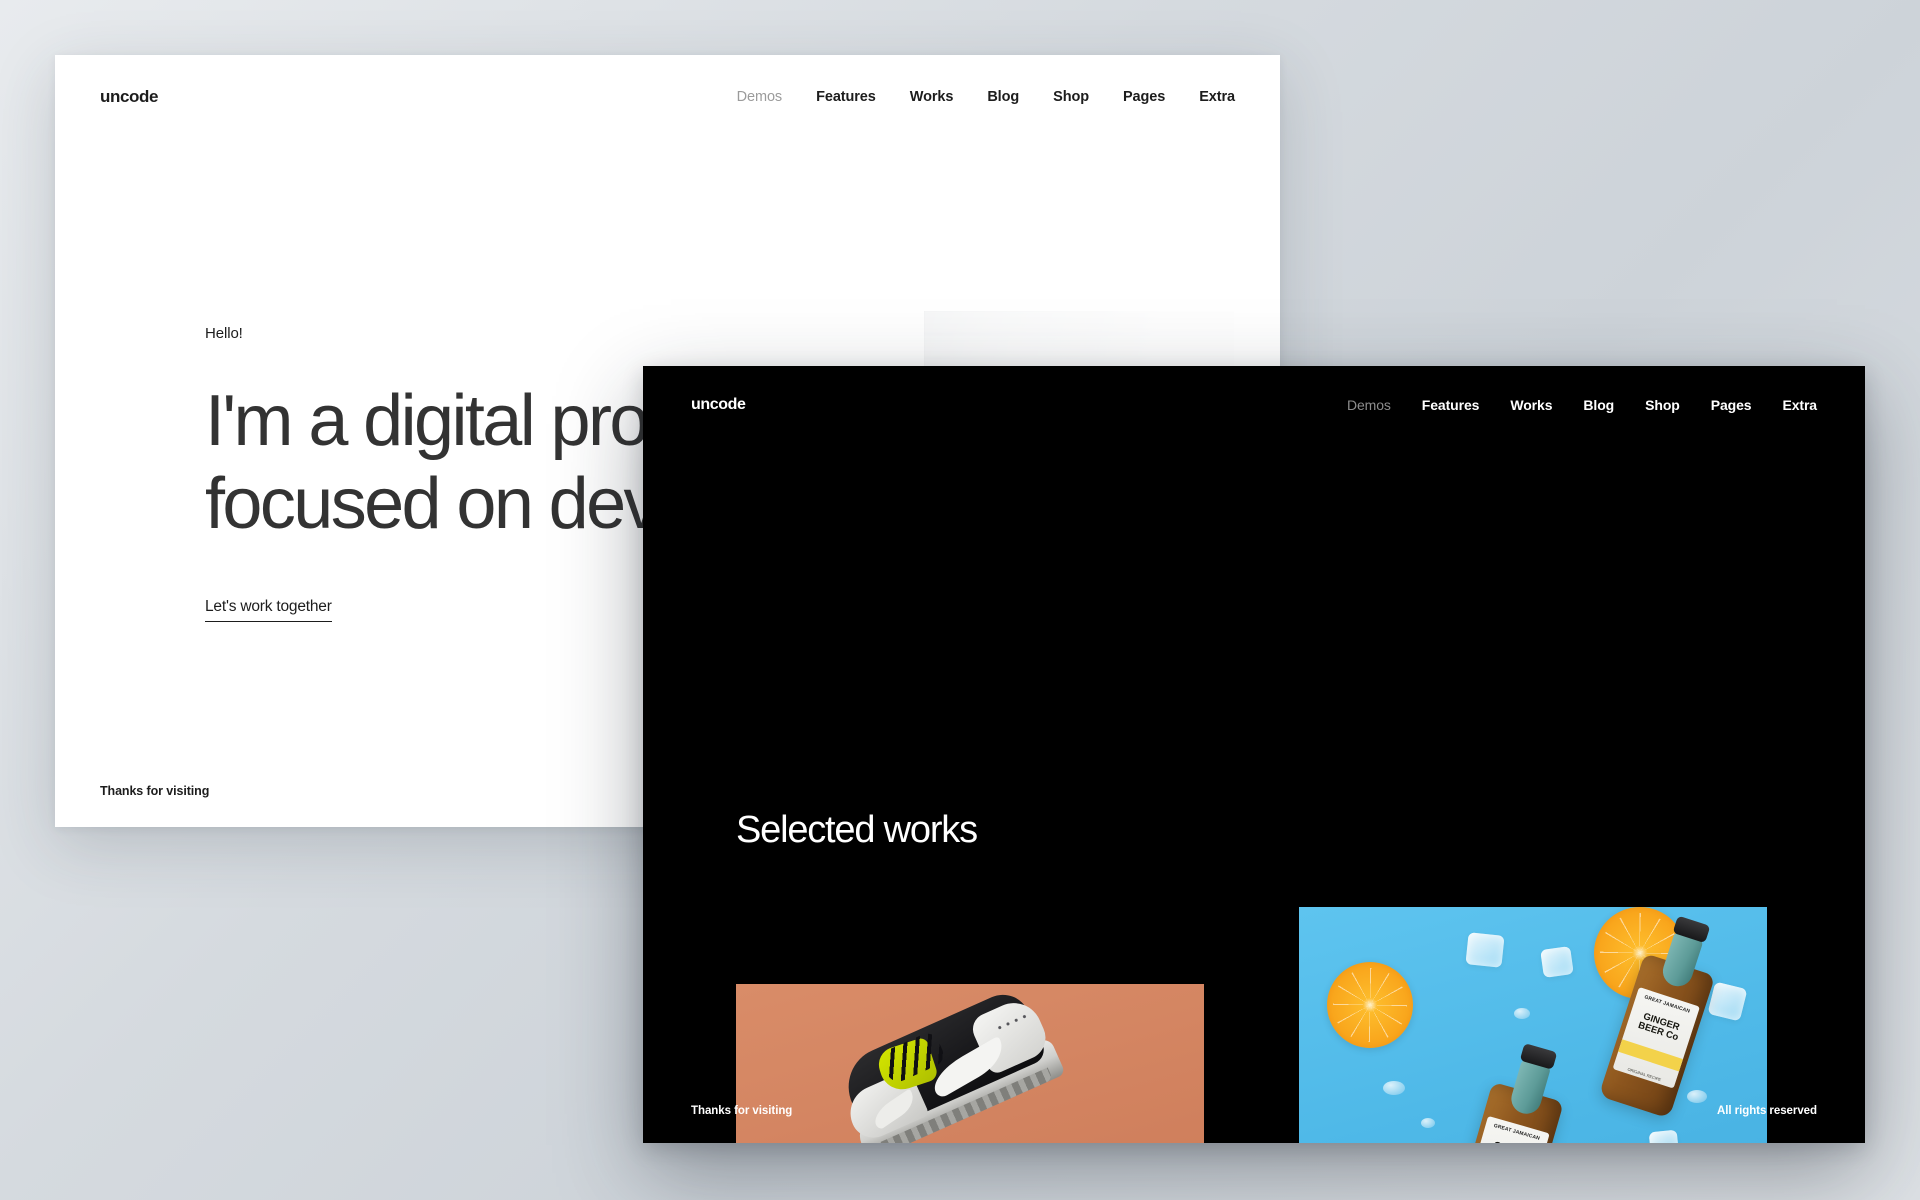 The image size is (1920, 1200). I want to click on dark-window-footer: Thanks for visiting All rights reserved, so click(1254, 1111).